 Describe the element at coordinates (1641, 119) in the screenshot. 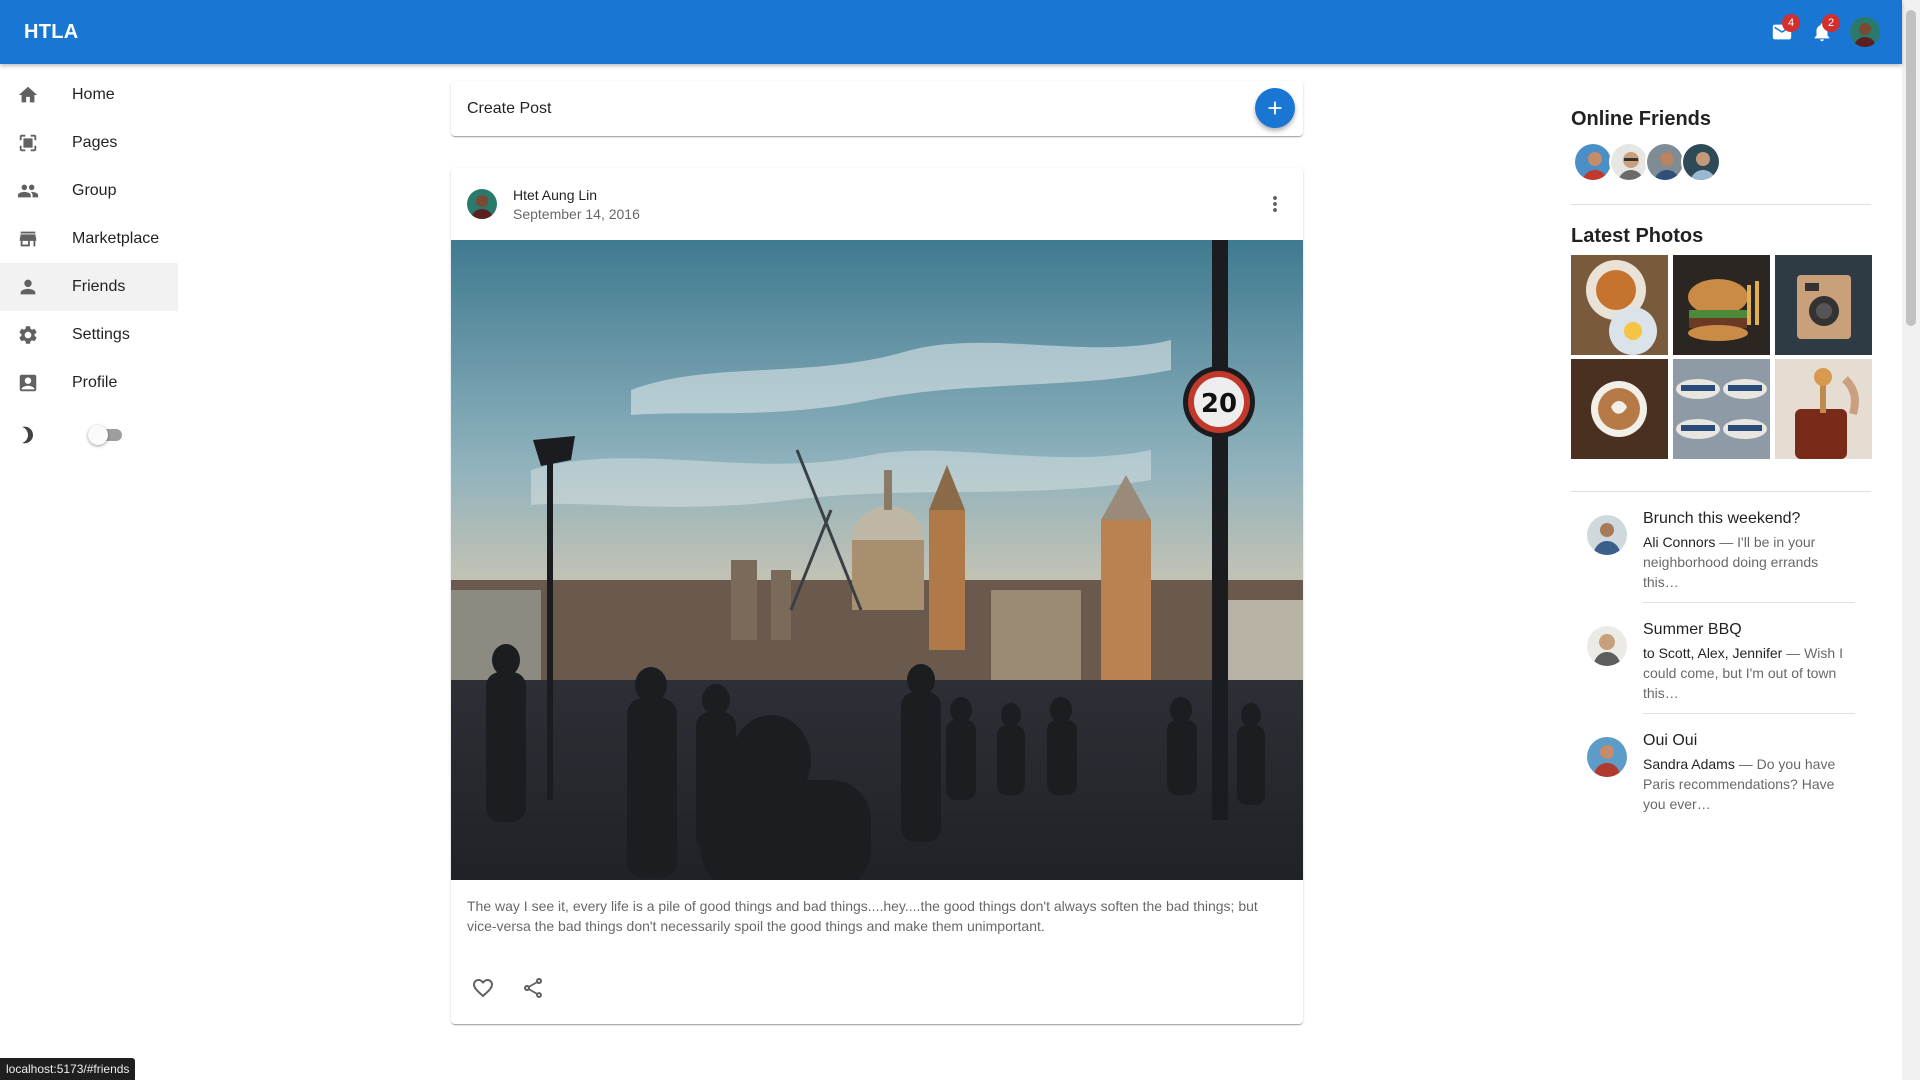

I see `online-friends-title: Online Friends` at that location.